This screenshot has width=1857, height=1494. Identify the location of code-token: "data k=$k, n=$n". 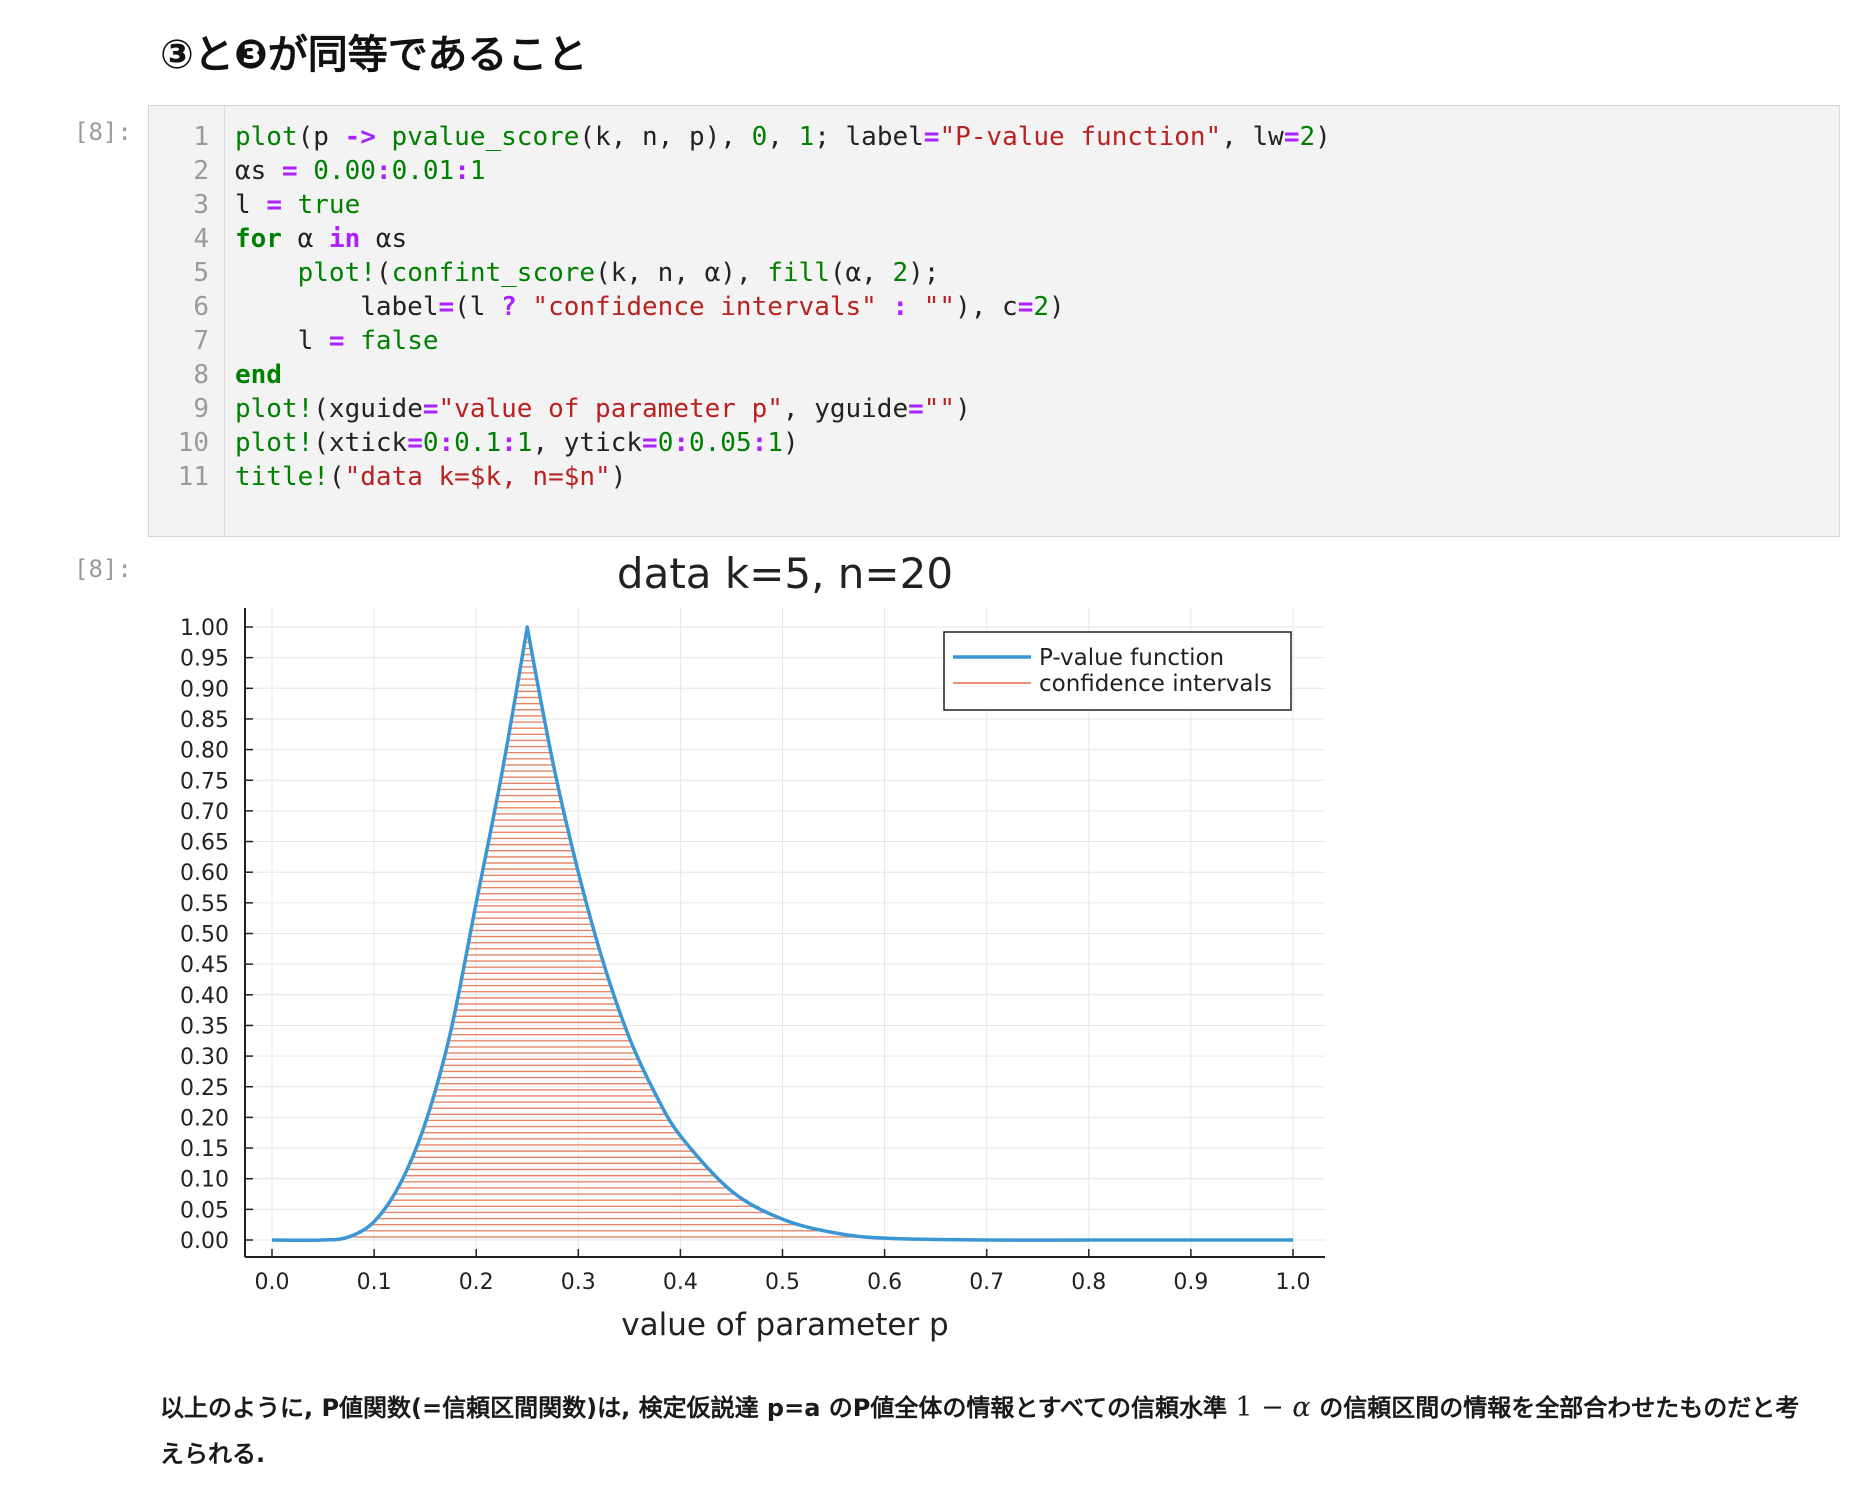
(477, 477).